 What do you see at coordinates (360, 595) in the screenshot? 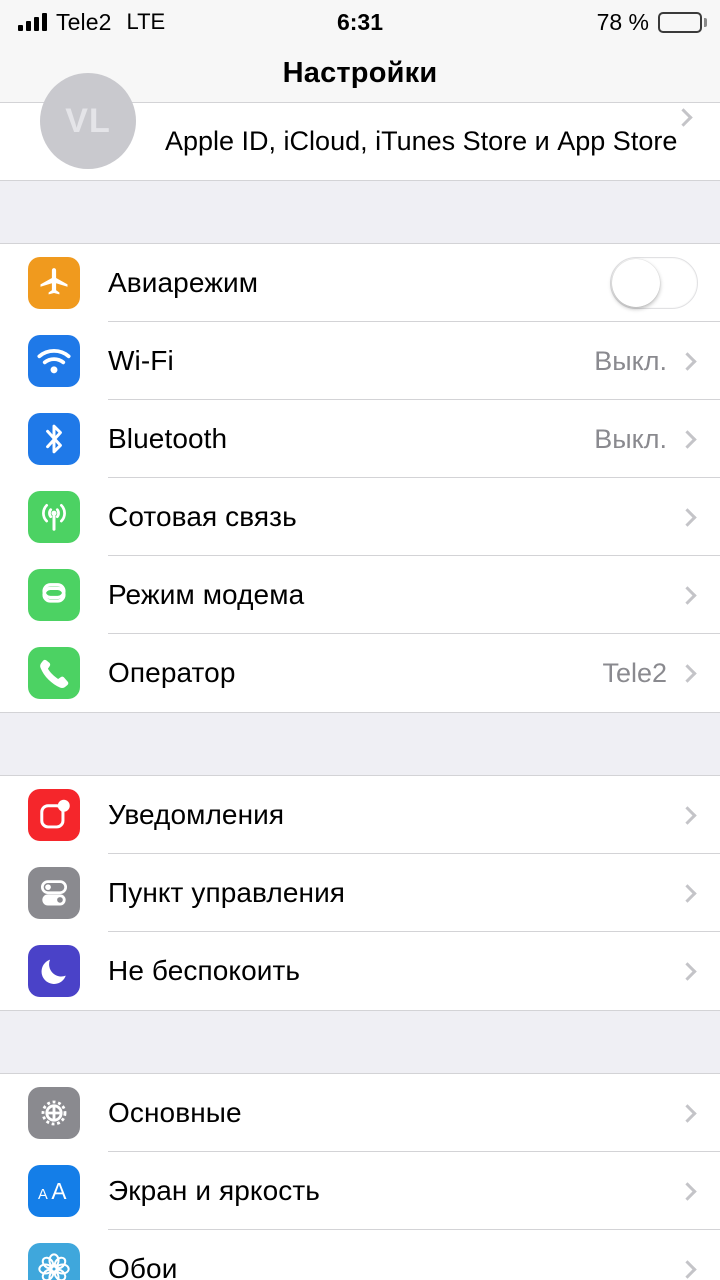
I see `settings-row: Режим модема` at bounding box center [360, 595].